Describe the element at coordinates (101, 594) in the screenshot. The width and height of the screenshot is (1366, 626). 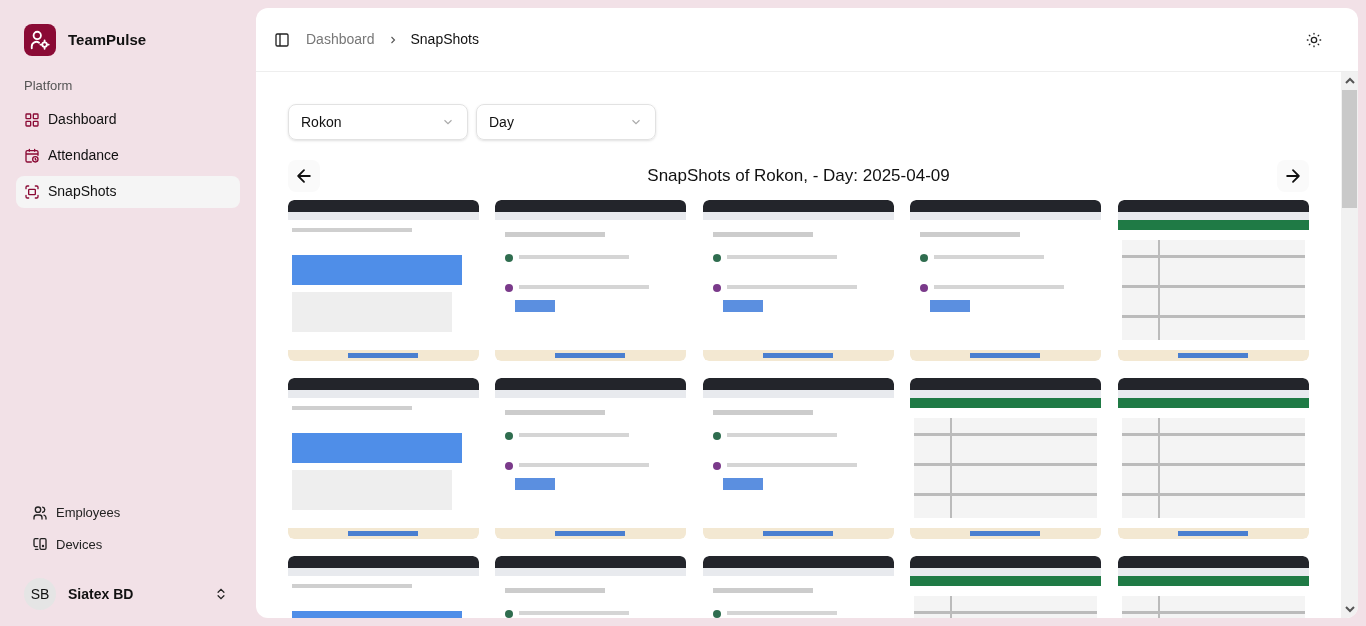
I see `user-name: Siatex BD` at that location.